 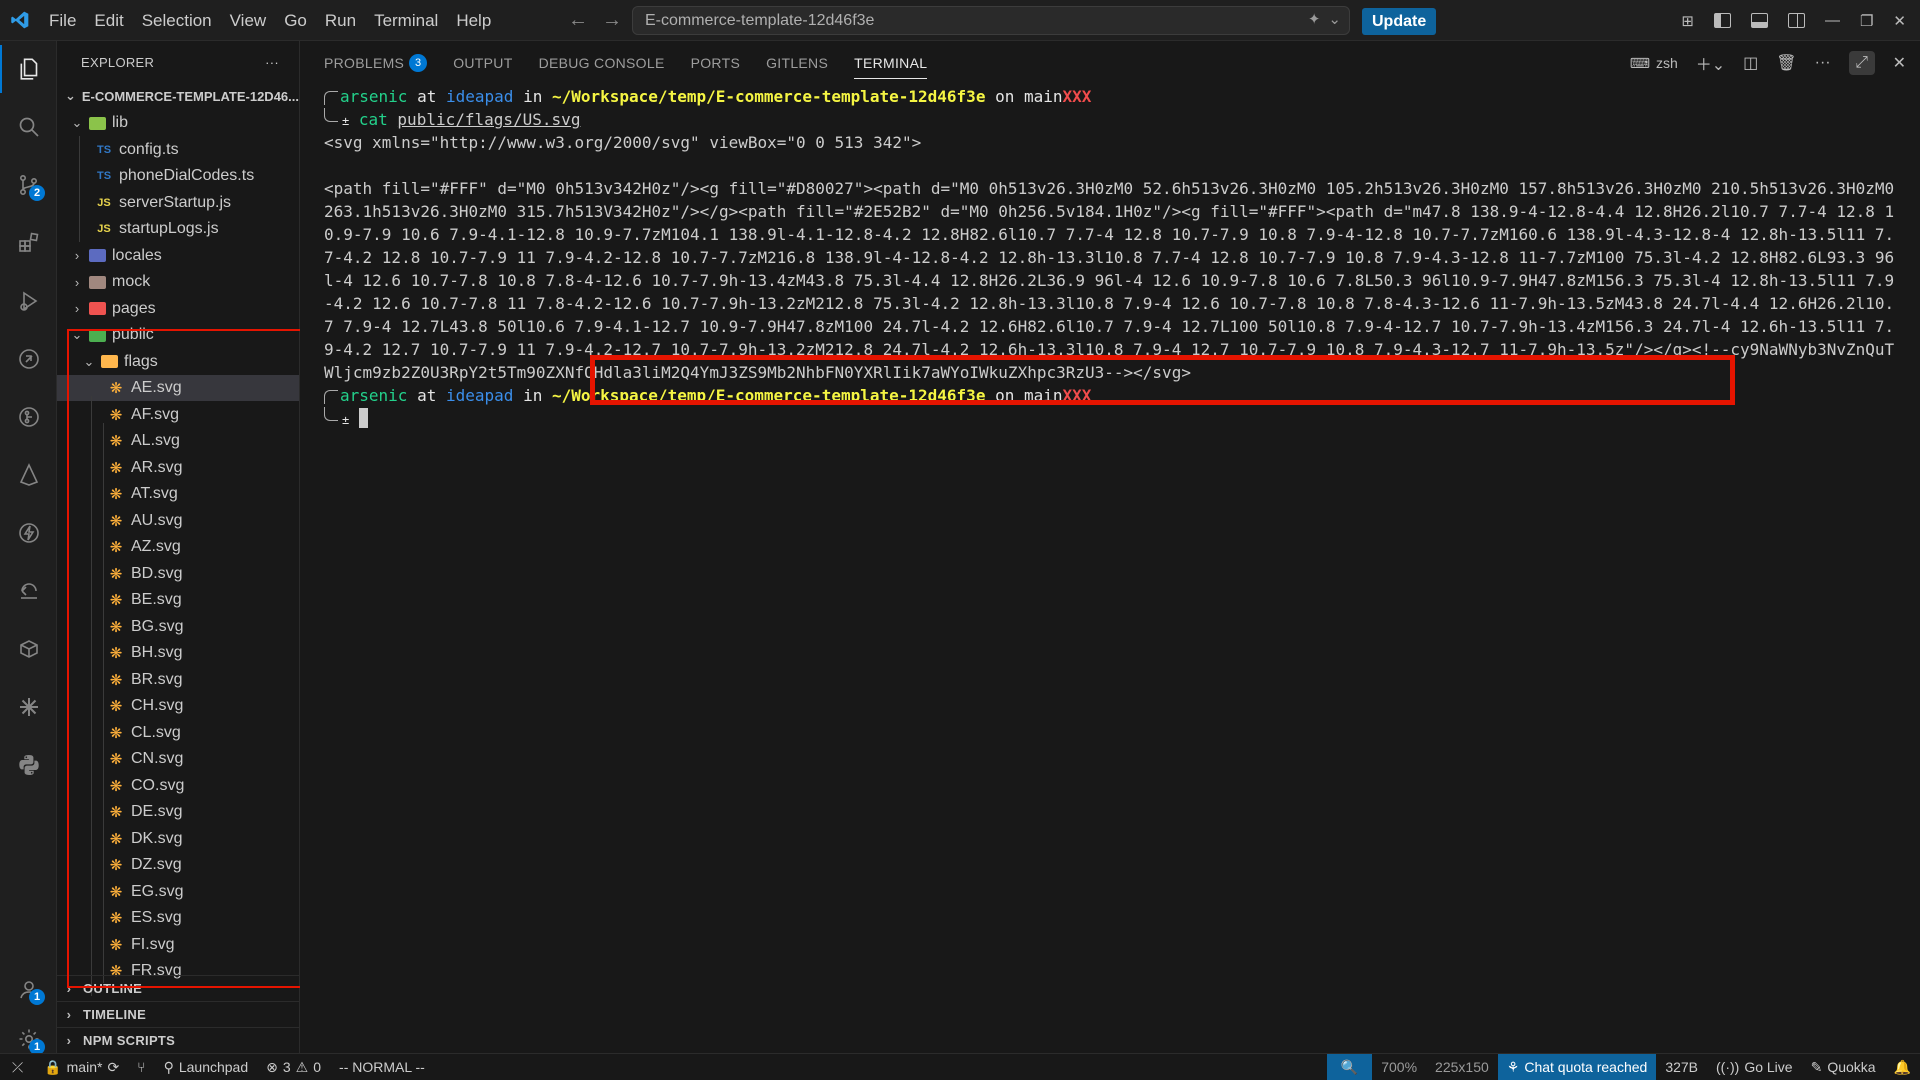 I want to click on menu-file: File, so click(x=62, y=20).